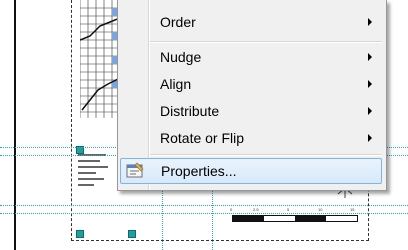 The image size is (408, 250). What do you see at coordinates (288, 209) in the screenshot?
I see `scalebar-tick-label: 5` at bounding box center [288, 209].